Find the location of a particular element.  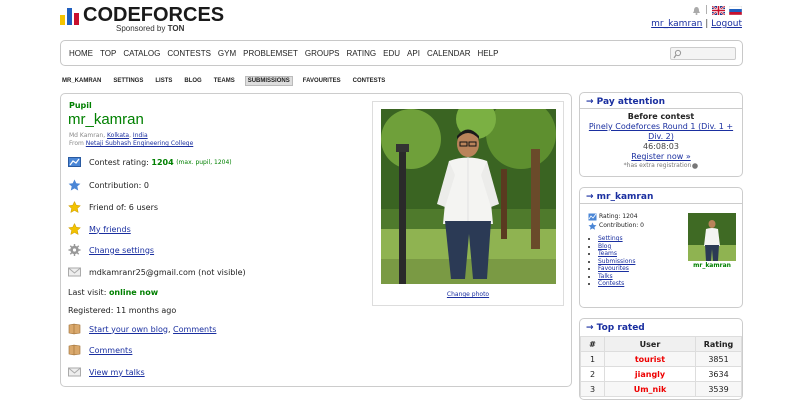

tab-profile: MR_KAMRAN is located at coordinates (81, 81).